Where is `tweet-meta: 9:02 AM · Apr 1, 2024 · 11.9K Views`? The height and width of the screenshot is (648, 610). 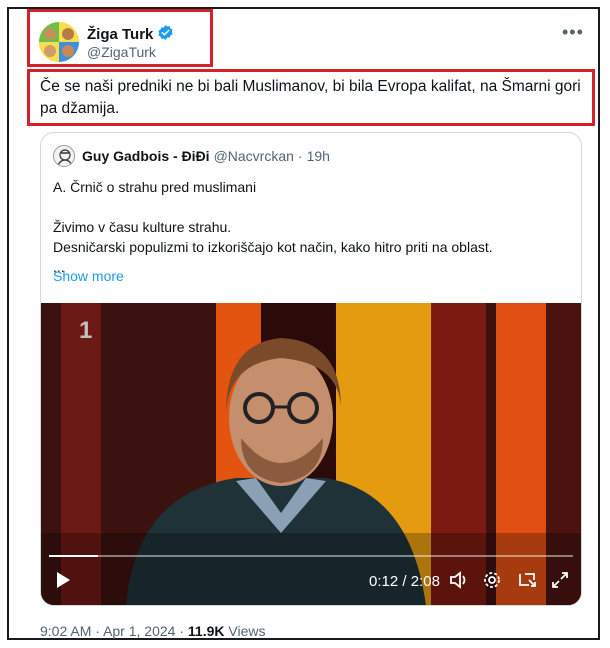 tweet-meta: 9:02 AM · Apr 1, 2024 · 11.9K Views is located at coordinates (152, 631).